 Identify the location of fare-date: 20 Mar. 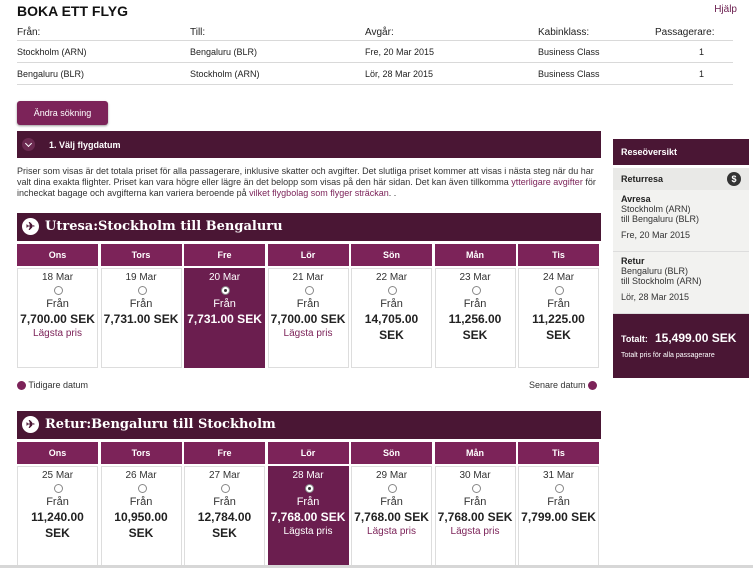
(224, 277).